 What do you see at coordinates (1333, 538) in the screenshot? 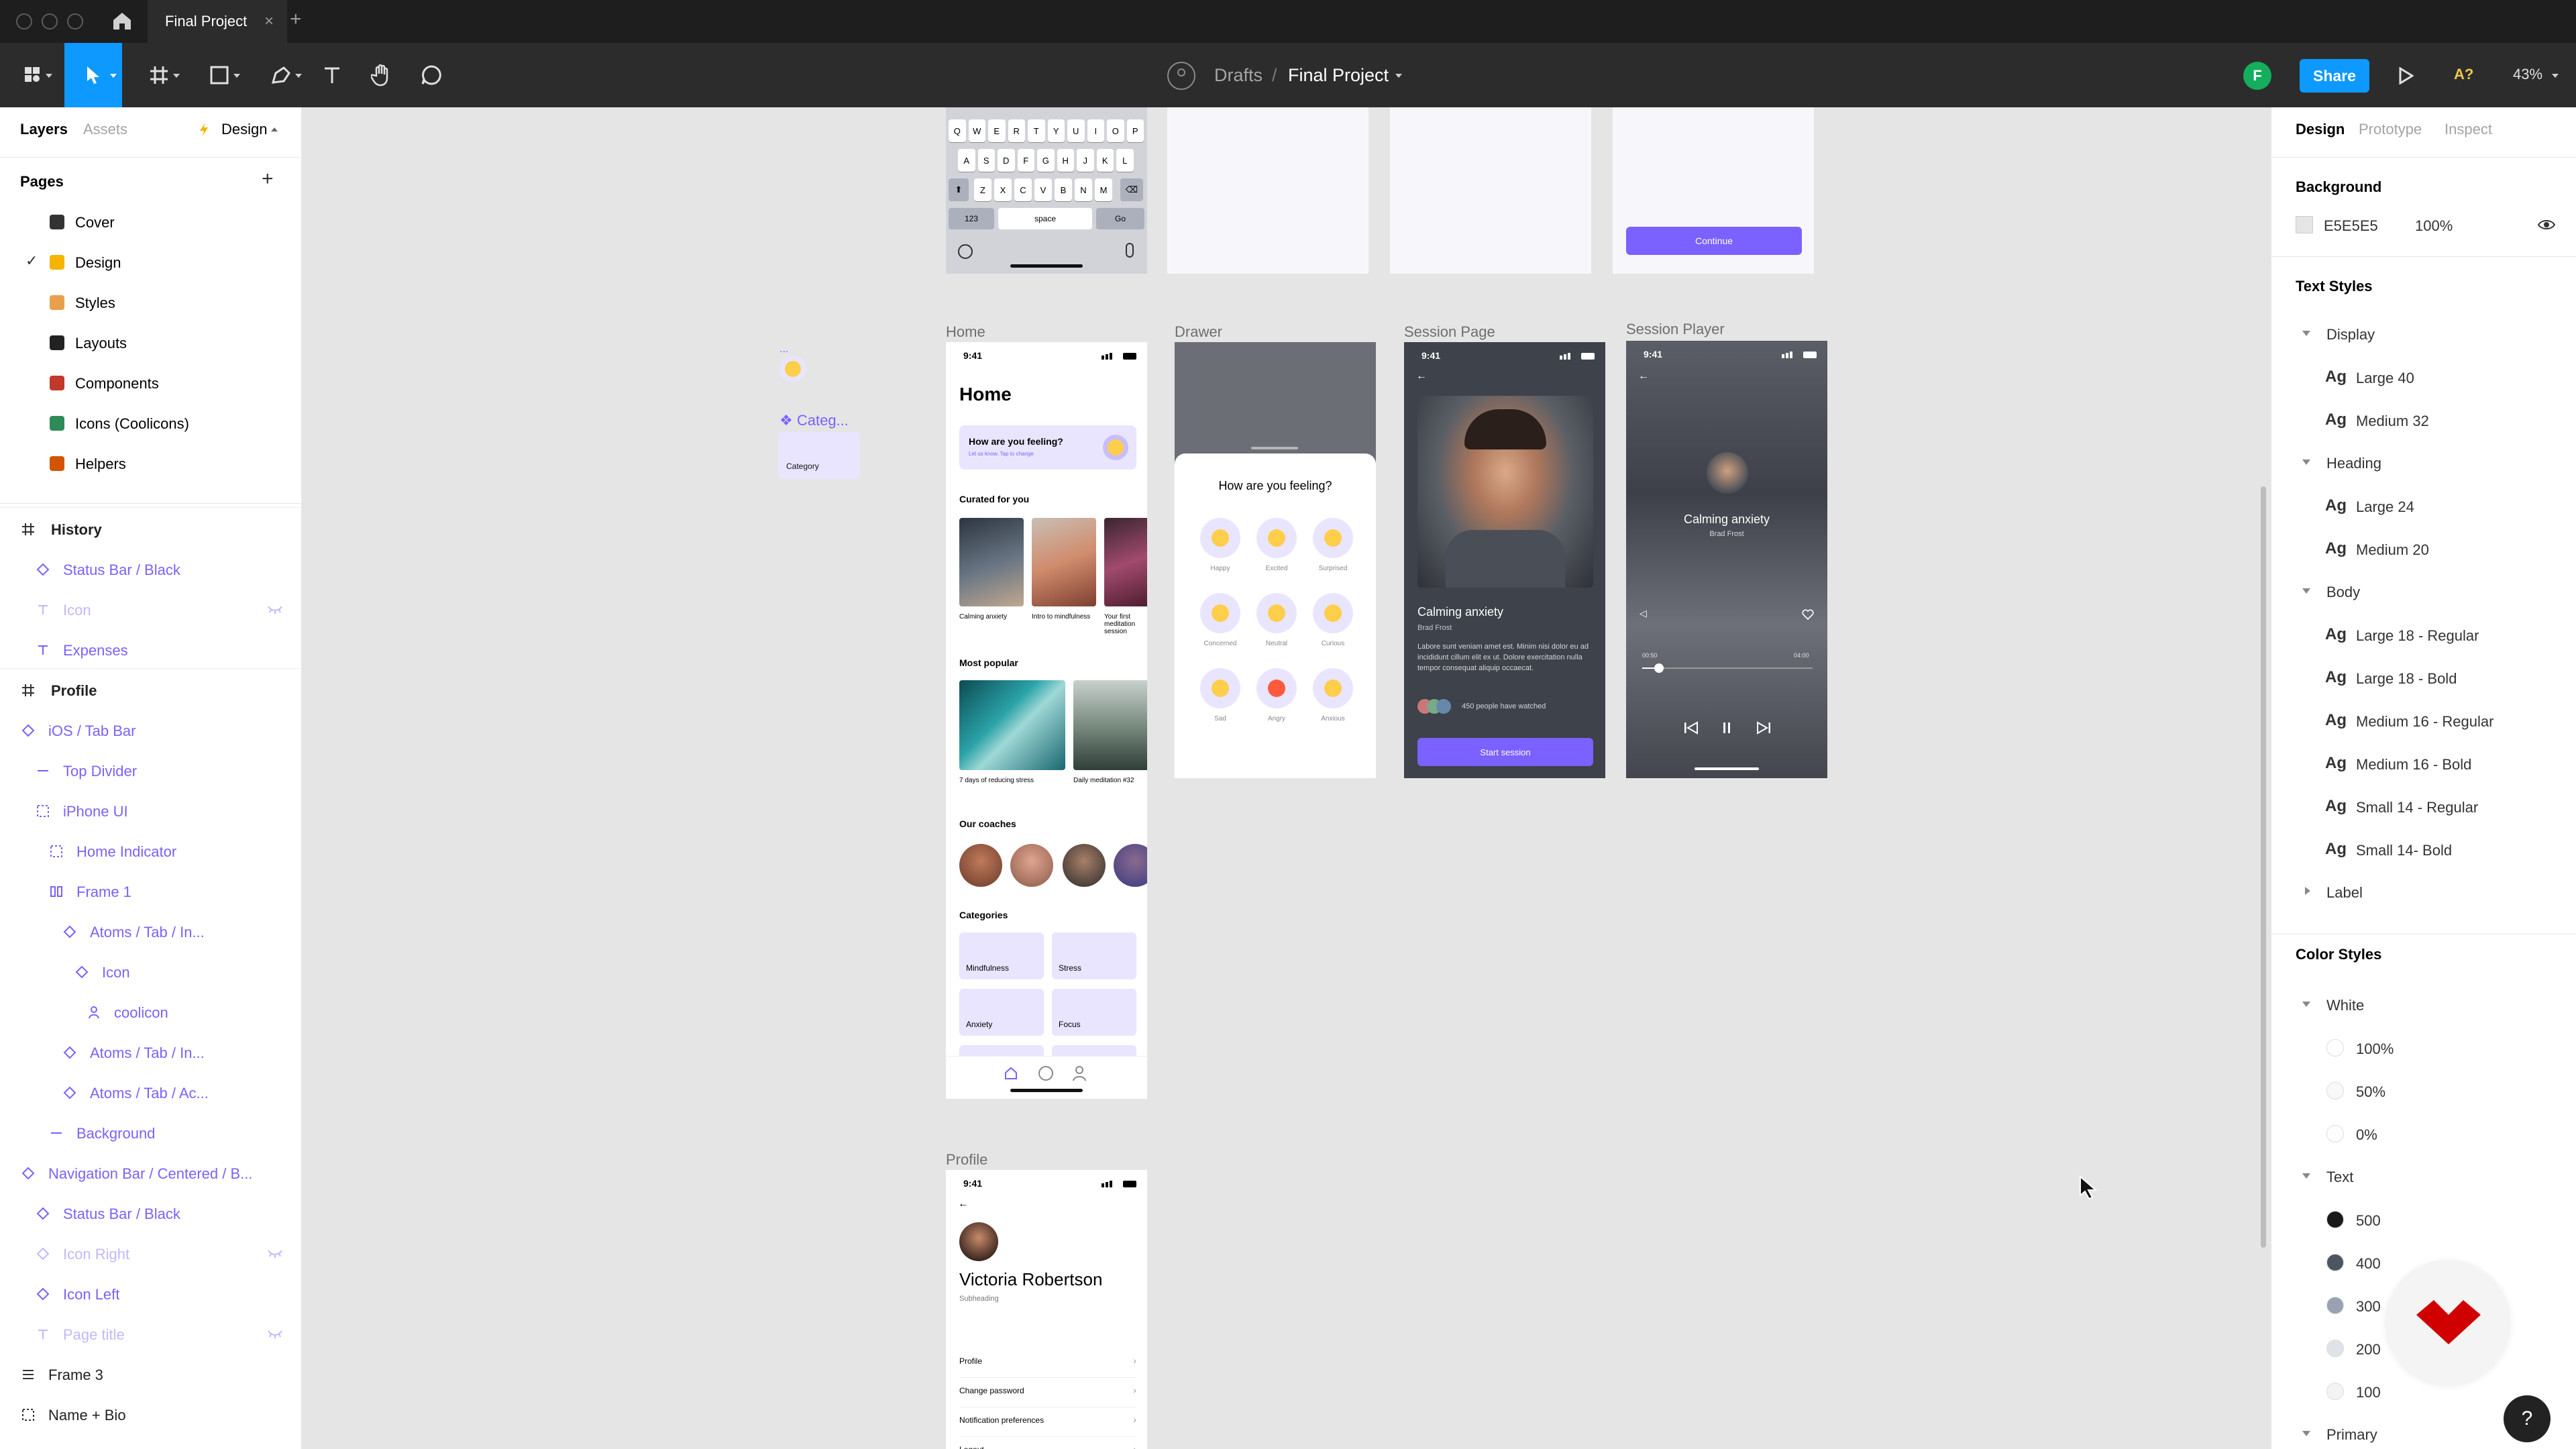
I see `mood-option-surprised` at bounding box center [1333, 538].